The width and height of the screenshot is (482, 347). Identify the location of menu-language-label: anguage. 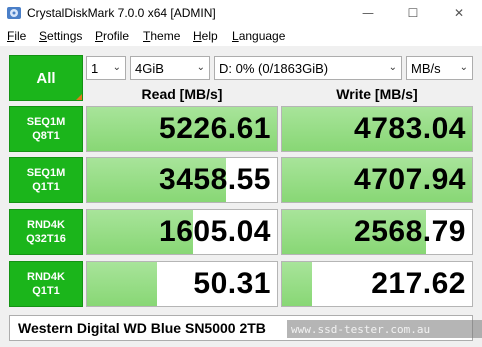
(262, 36).